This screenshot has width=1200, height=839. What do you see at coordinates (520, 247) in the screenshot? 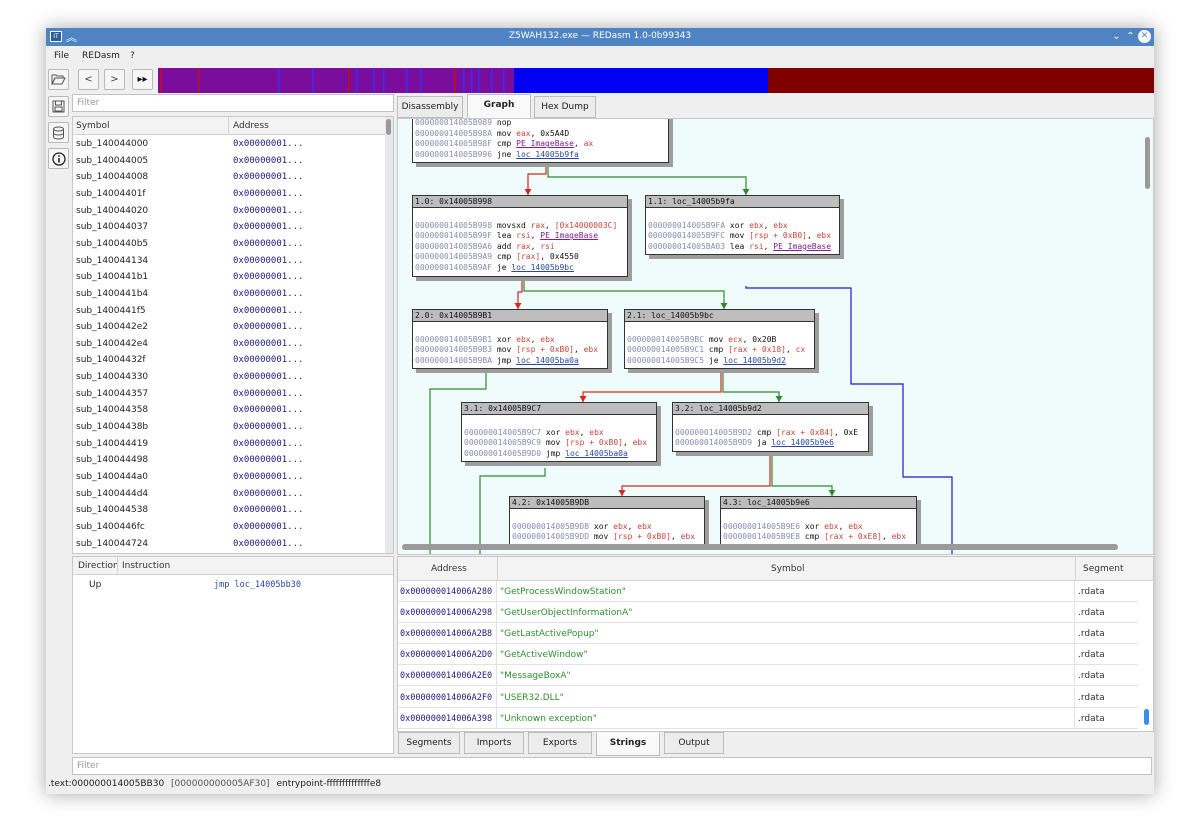
I see `instruction-line: 000000014005B9A6 add rax, rsi` at bounding box center [520, 247].